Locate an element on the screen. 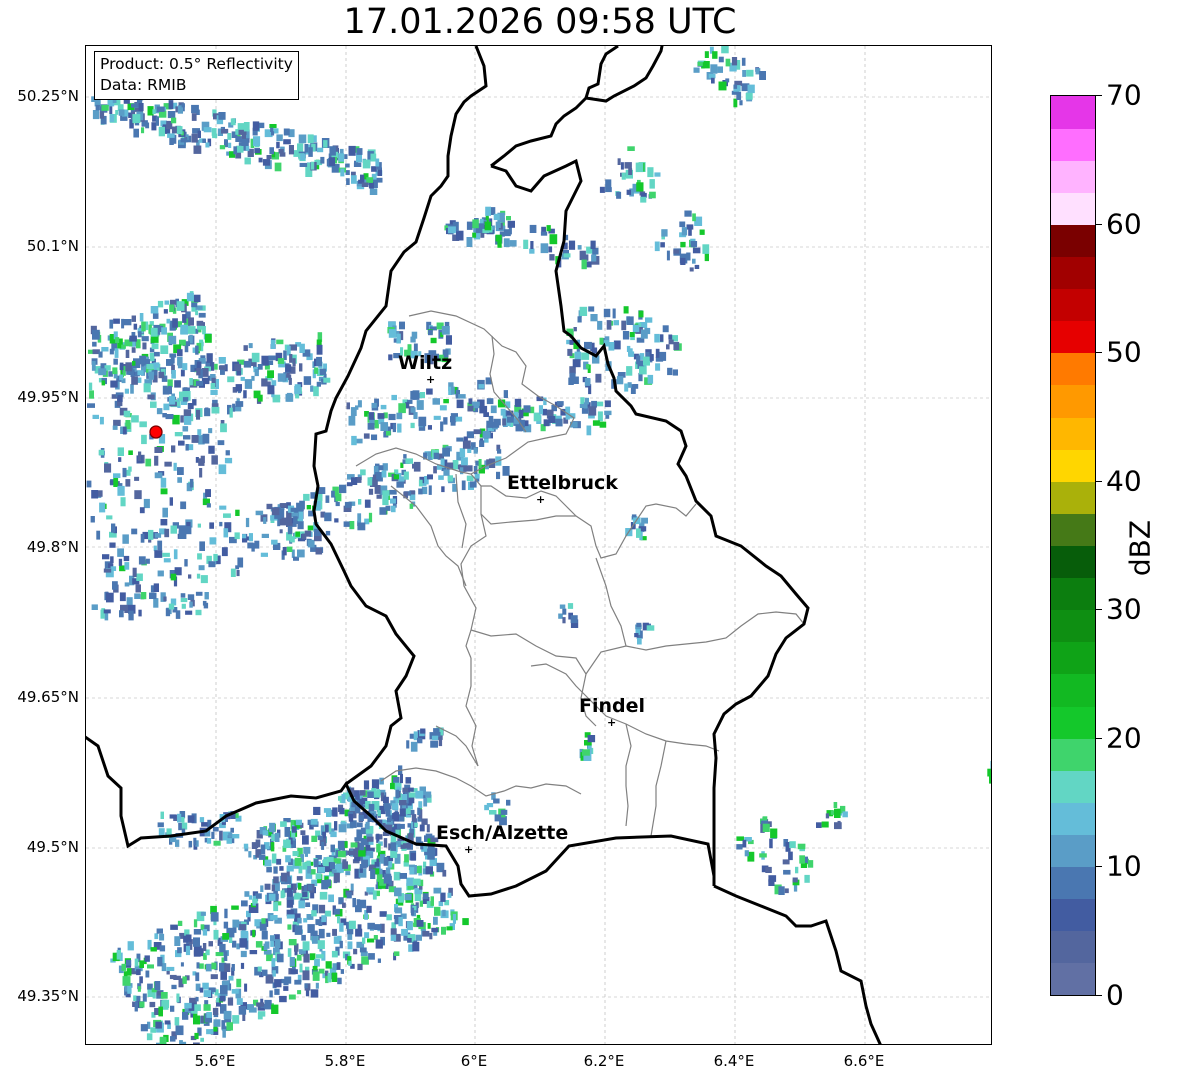 Image resolution: width=1184 pixels, height=1081 pixels. colorbar-tick-label: 50 is located at coordinates (1124, 352).